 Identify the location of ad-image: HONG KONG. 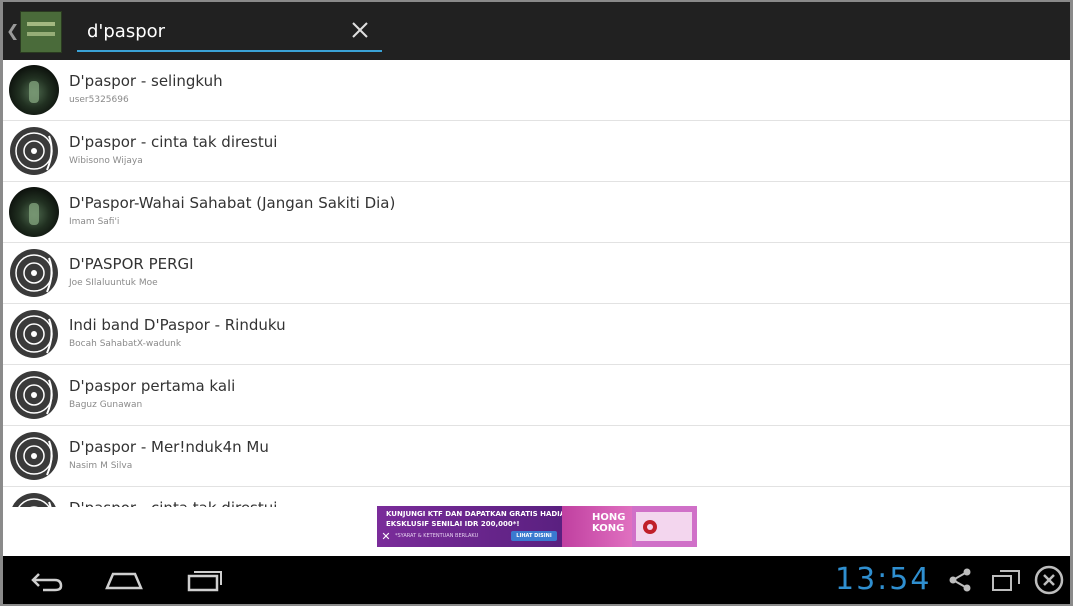
(597, 526).